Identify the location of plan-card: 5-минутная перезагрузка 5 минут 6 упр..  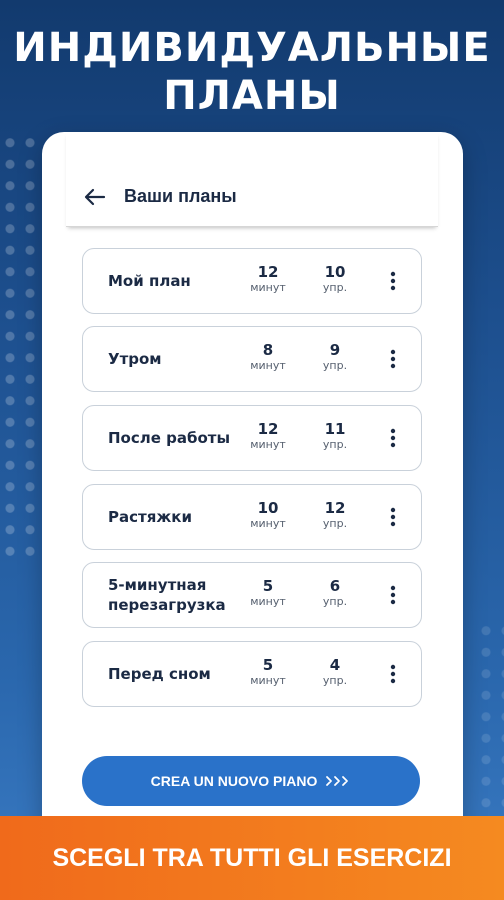
(252, 595).